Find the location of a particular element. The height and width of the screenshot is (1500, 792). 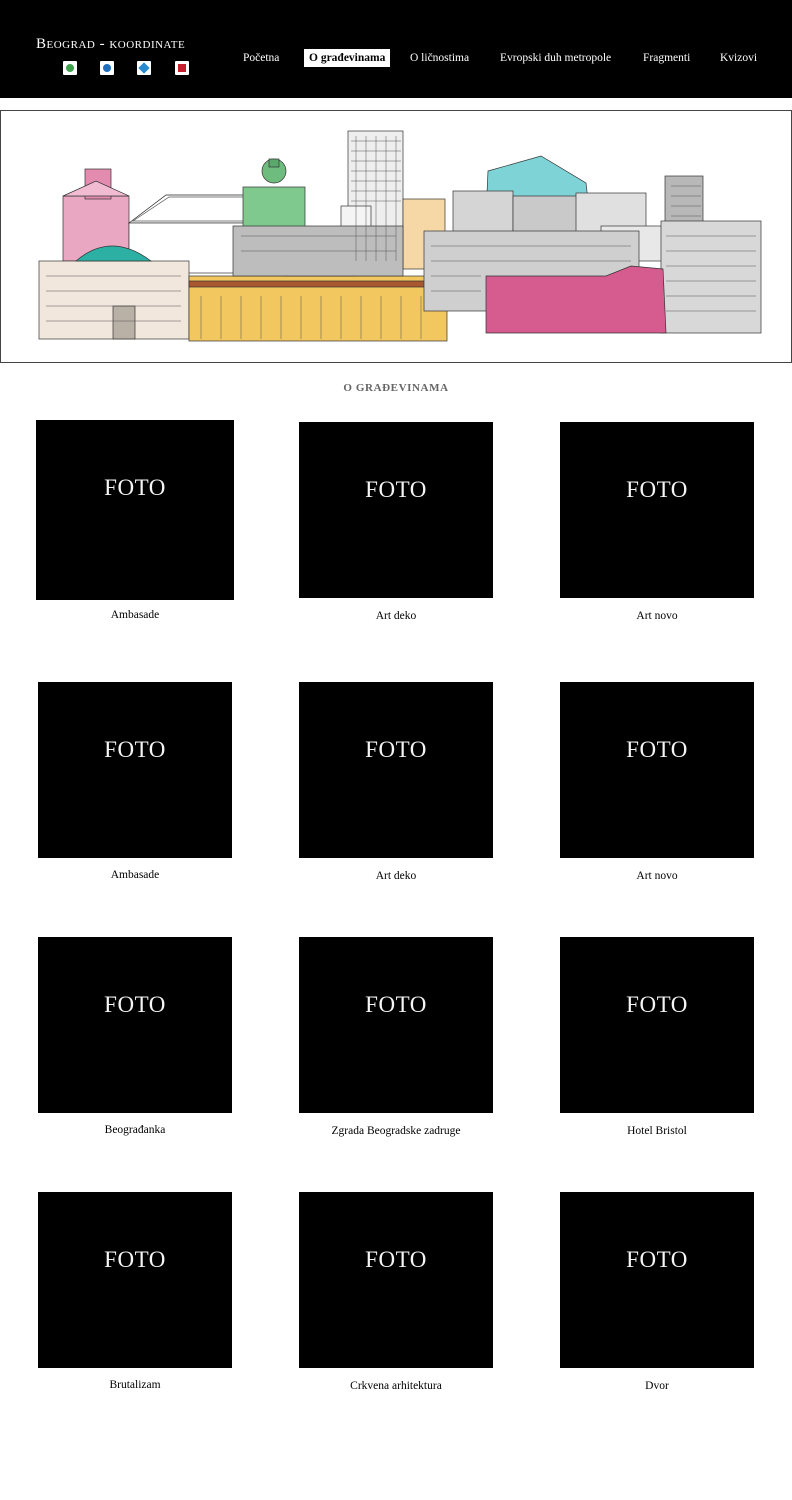

nav-kvizovi: Kvizovi is located at coordinates (738, 58).